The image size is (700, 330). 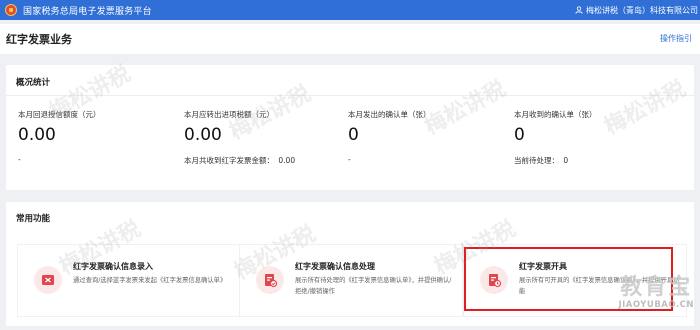 What do you see at coordinates (33, 83) in the screenshot?
I see `overview-title: 概况统计` at bounding box center [33, 83].